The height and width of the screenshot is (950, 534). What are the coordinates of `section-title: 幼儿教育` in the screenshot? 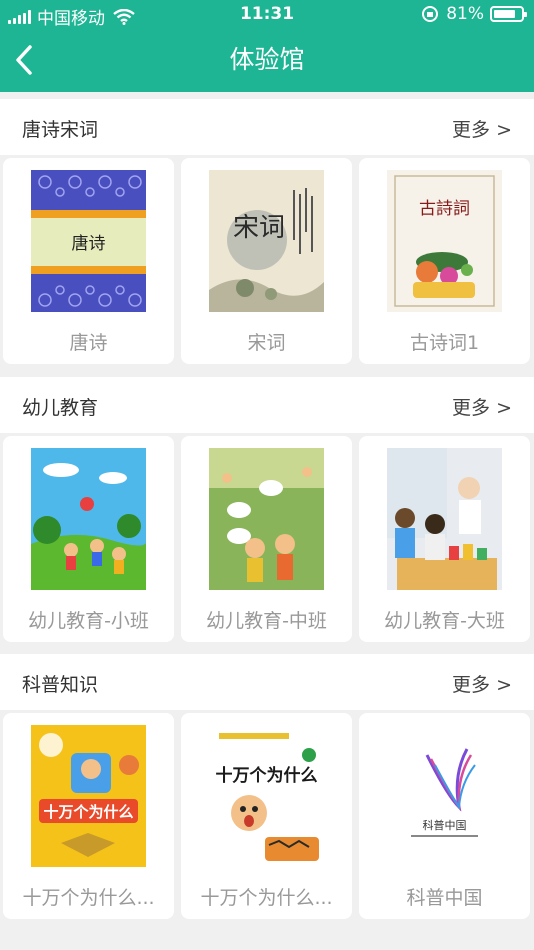 It's located at (60, 408).